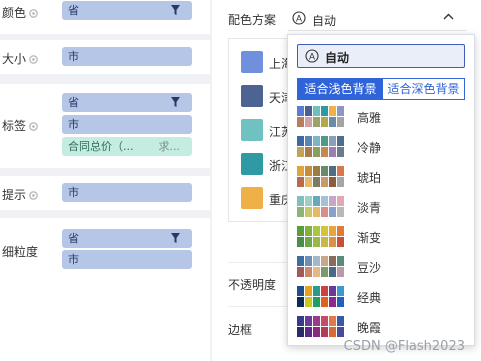 Image resolution: width=481 pixels, height=361 pixels. Describe the element at coordinates (127, 124) in the screenshot. I see `tag-field-pill-city: 市` at that location.